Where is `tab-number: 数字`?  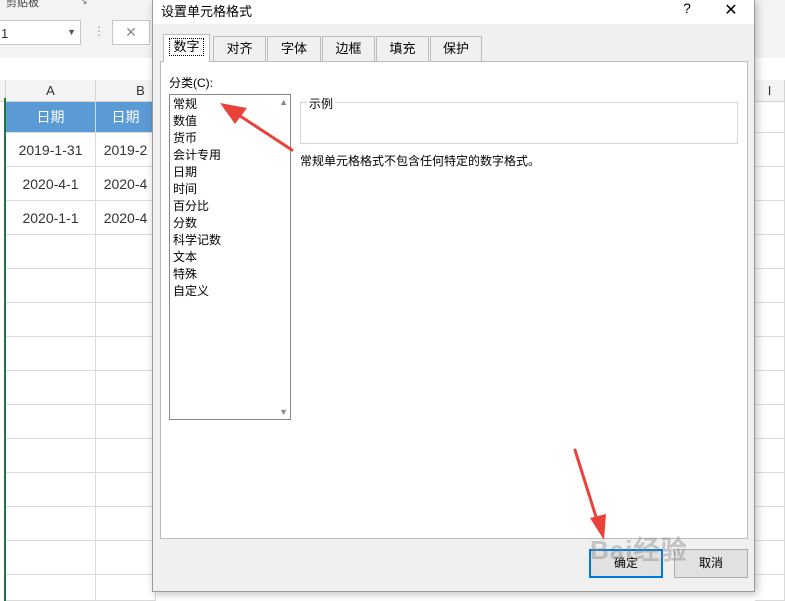 tab-number: 数字 is located at coordinates (186, 48).